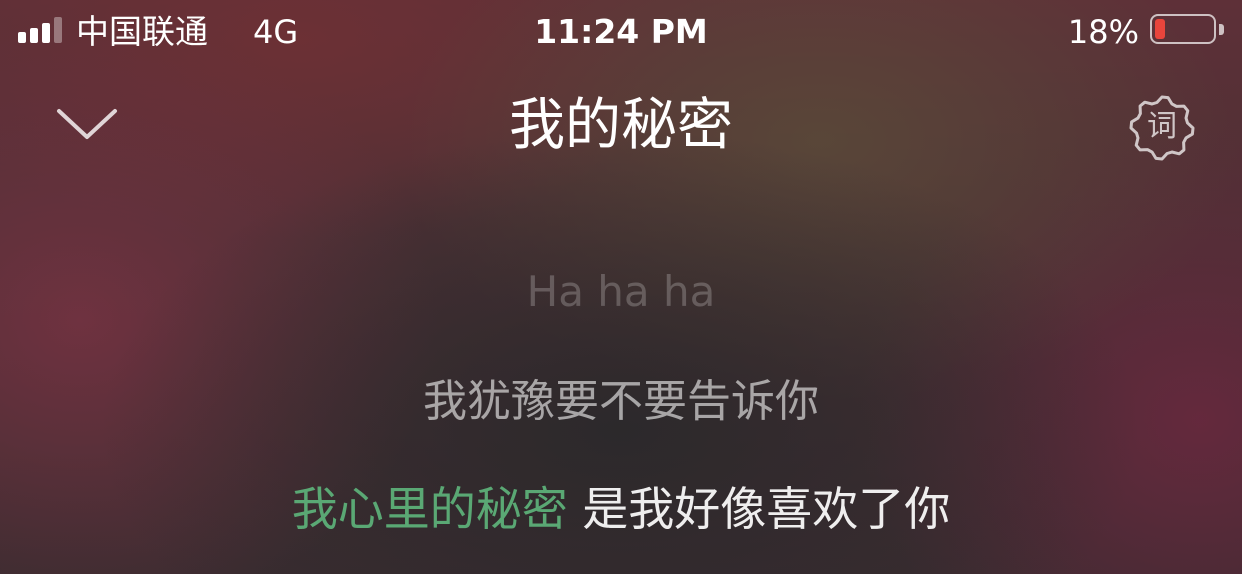  What do you see at coordinates (1160, 29) in the screenshot?
I see `battery-level-fill` at bounding box center [1160, 29].